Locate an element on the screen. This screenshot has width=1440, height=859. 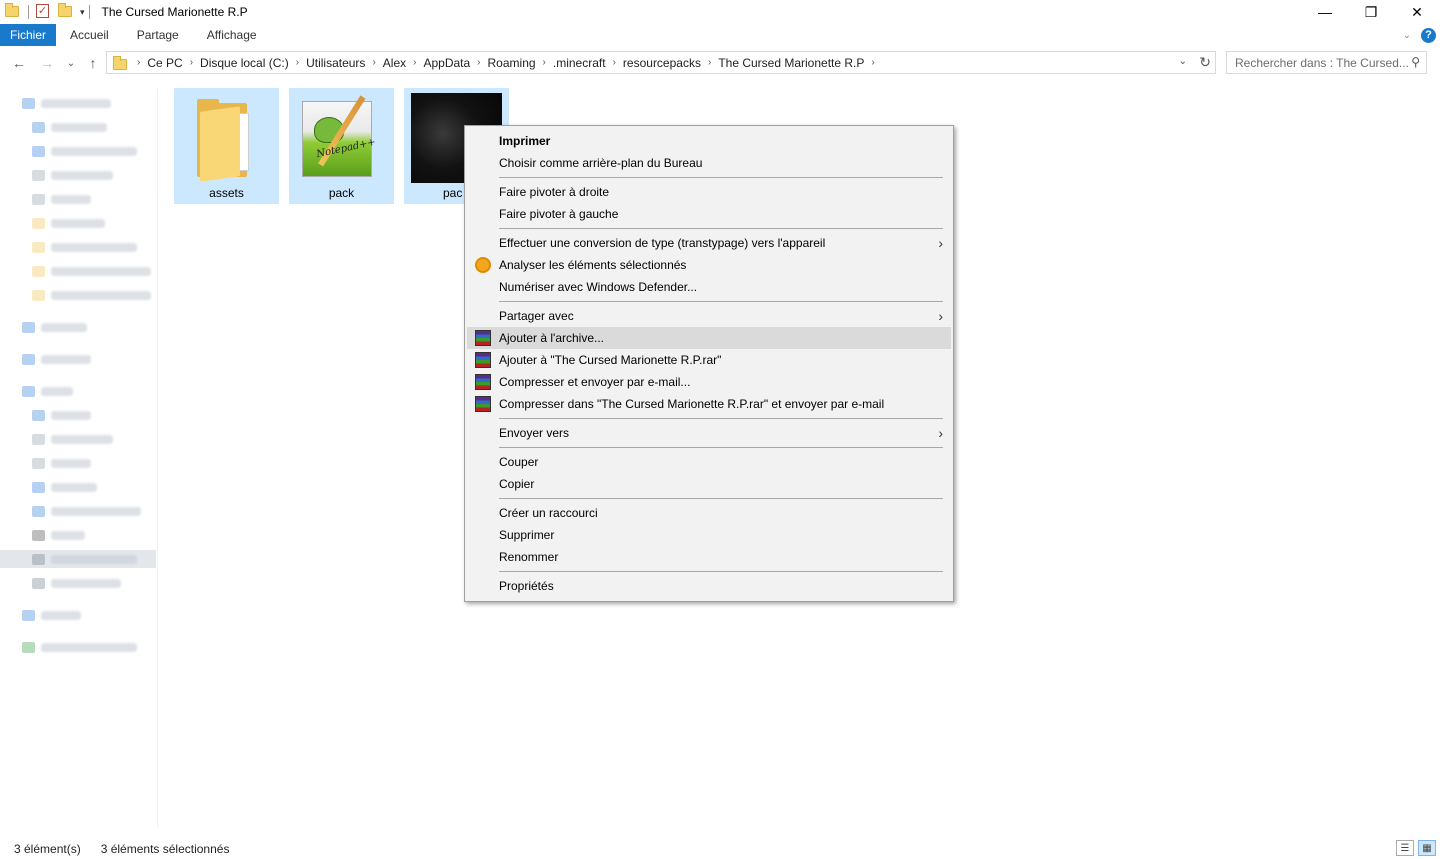
search-icon: ⚲ is located at coordinates (1415, 62).